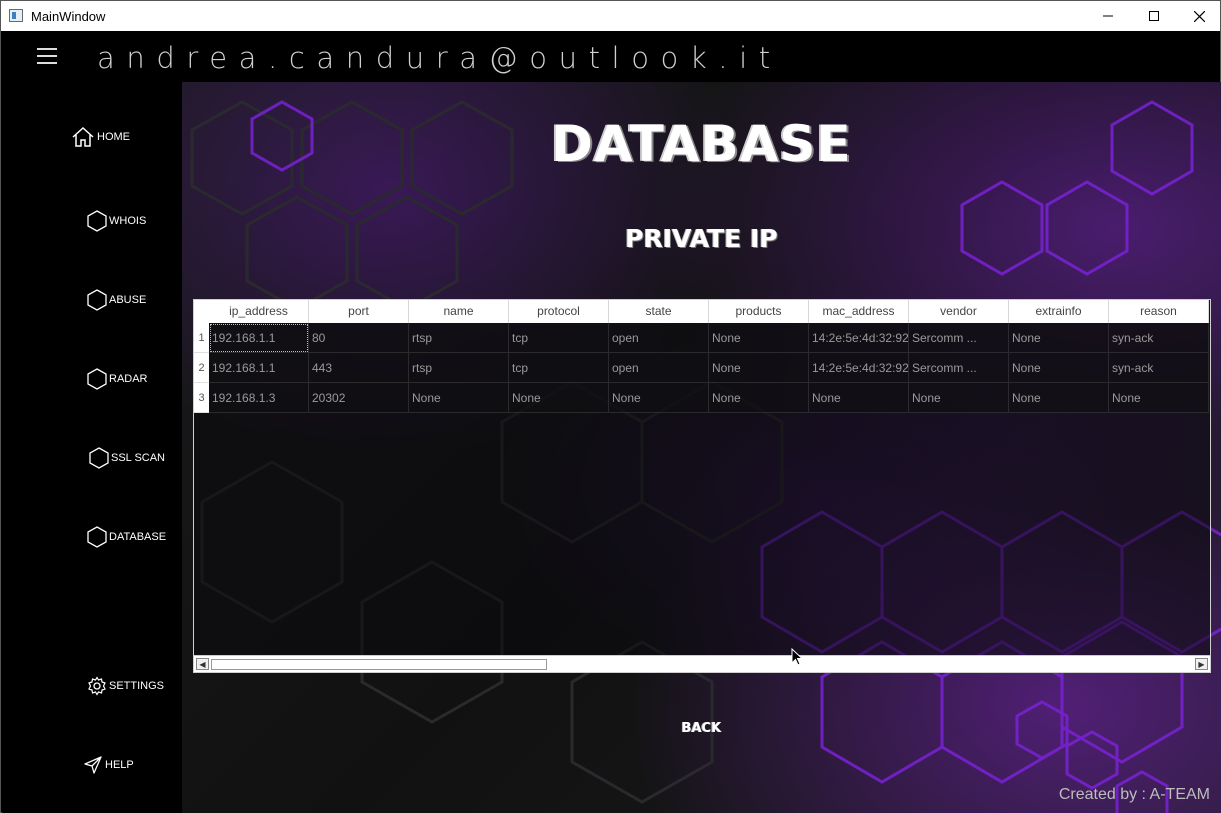 This screenshot has height=813, width=1221. I want to click on table-cell: 80, so click(359, 338).